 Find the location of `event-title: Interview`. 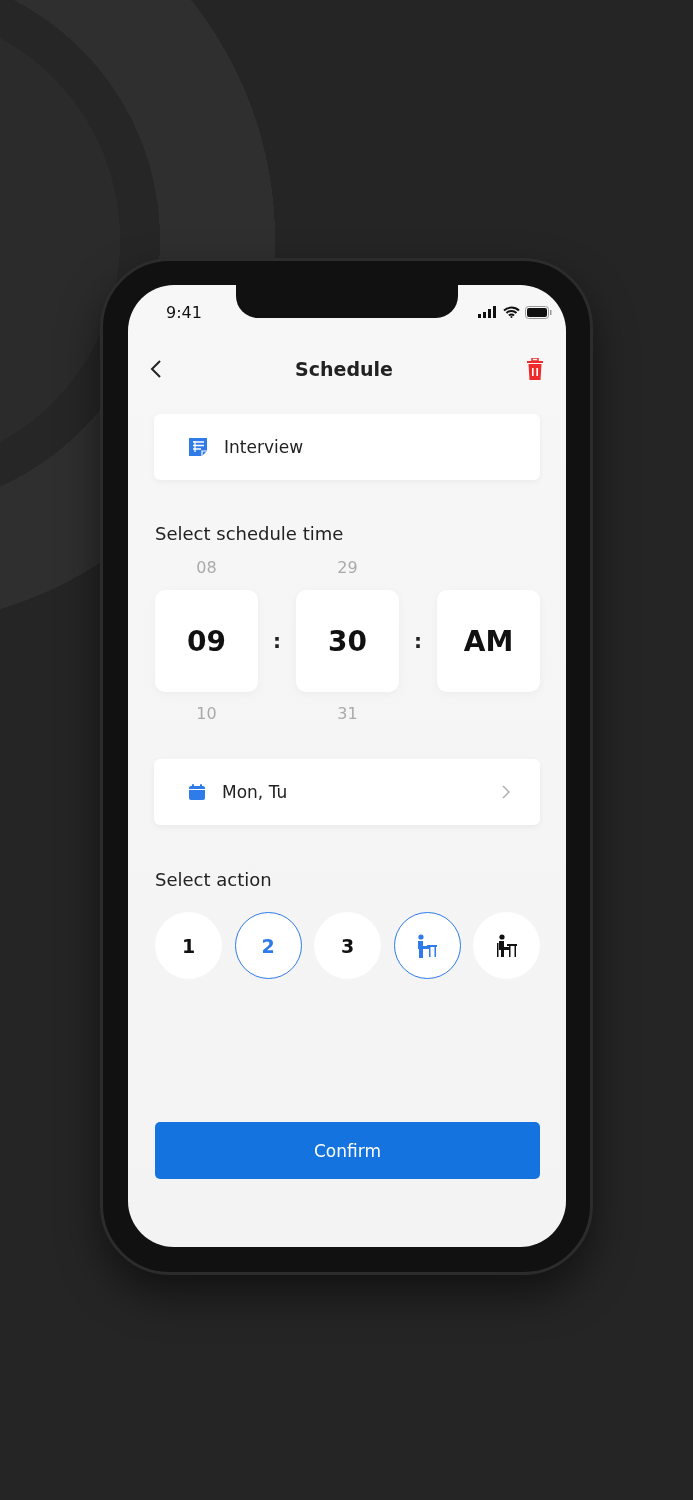

event-title: Interview is located at coordinates (264, 447).